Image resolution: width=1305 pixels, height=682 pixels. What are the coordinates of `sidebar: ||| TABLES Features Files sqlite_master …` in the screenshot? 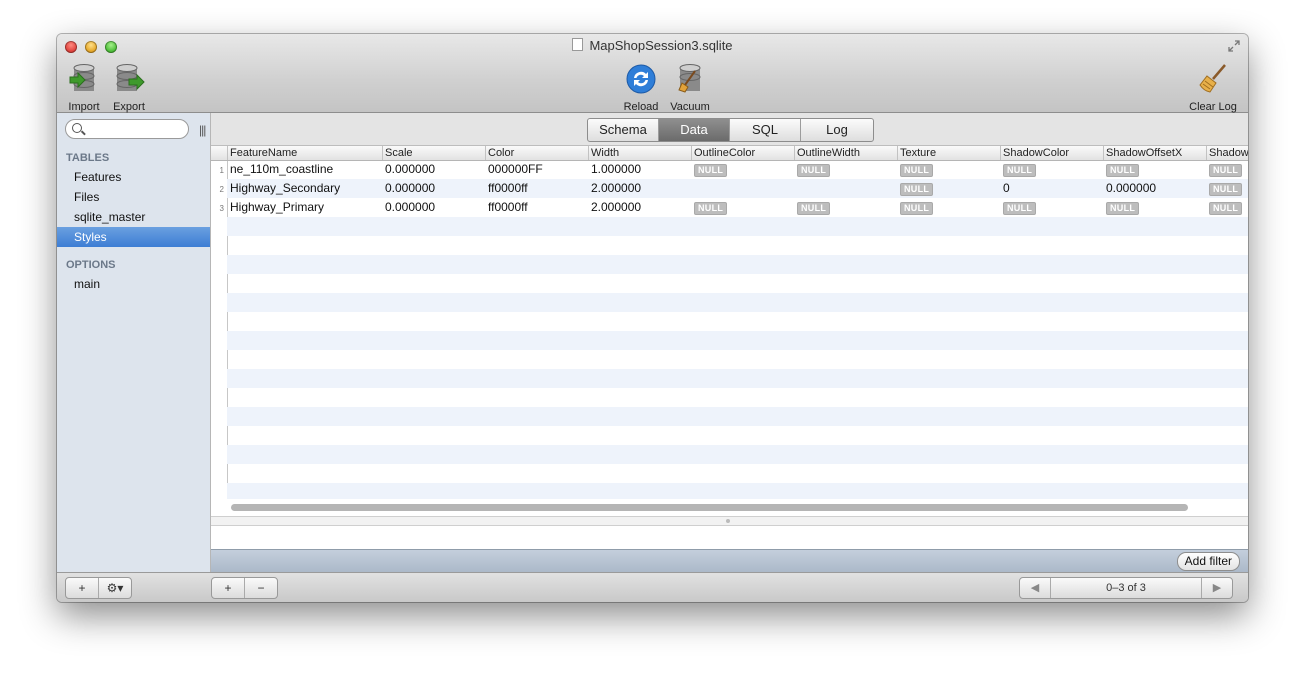 It's located at (134, 342).